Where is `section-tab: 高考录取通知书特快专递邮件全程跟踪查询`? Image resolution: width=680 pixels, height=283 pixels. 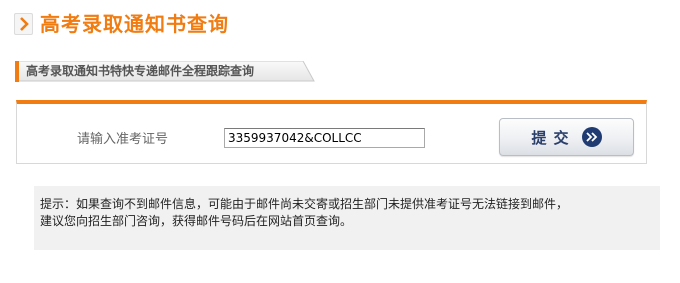 section-tab: 高考录取通知书特快专递邮件全程跟踪查询 is located at coordinates (165, 71).